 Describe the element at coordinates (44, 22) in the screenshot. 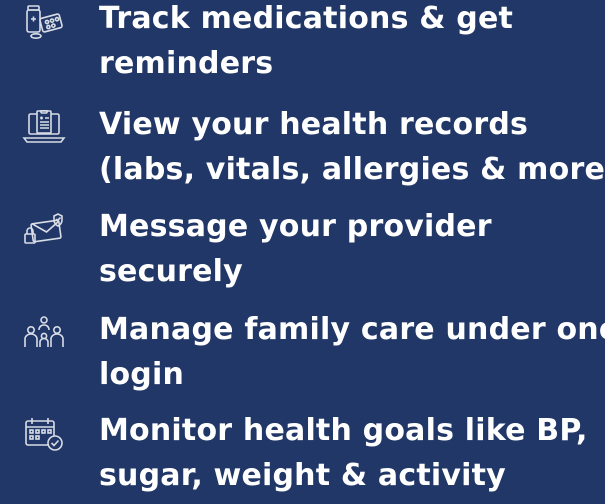

I see `medication-icon` at that location.